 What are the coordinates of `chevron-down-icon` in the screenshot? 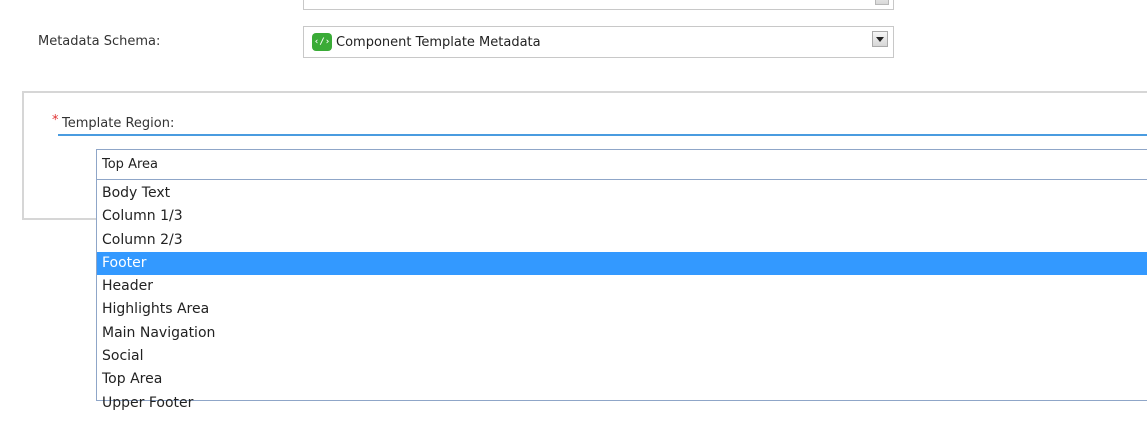 It's located at (880, 39).